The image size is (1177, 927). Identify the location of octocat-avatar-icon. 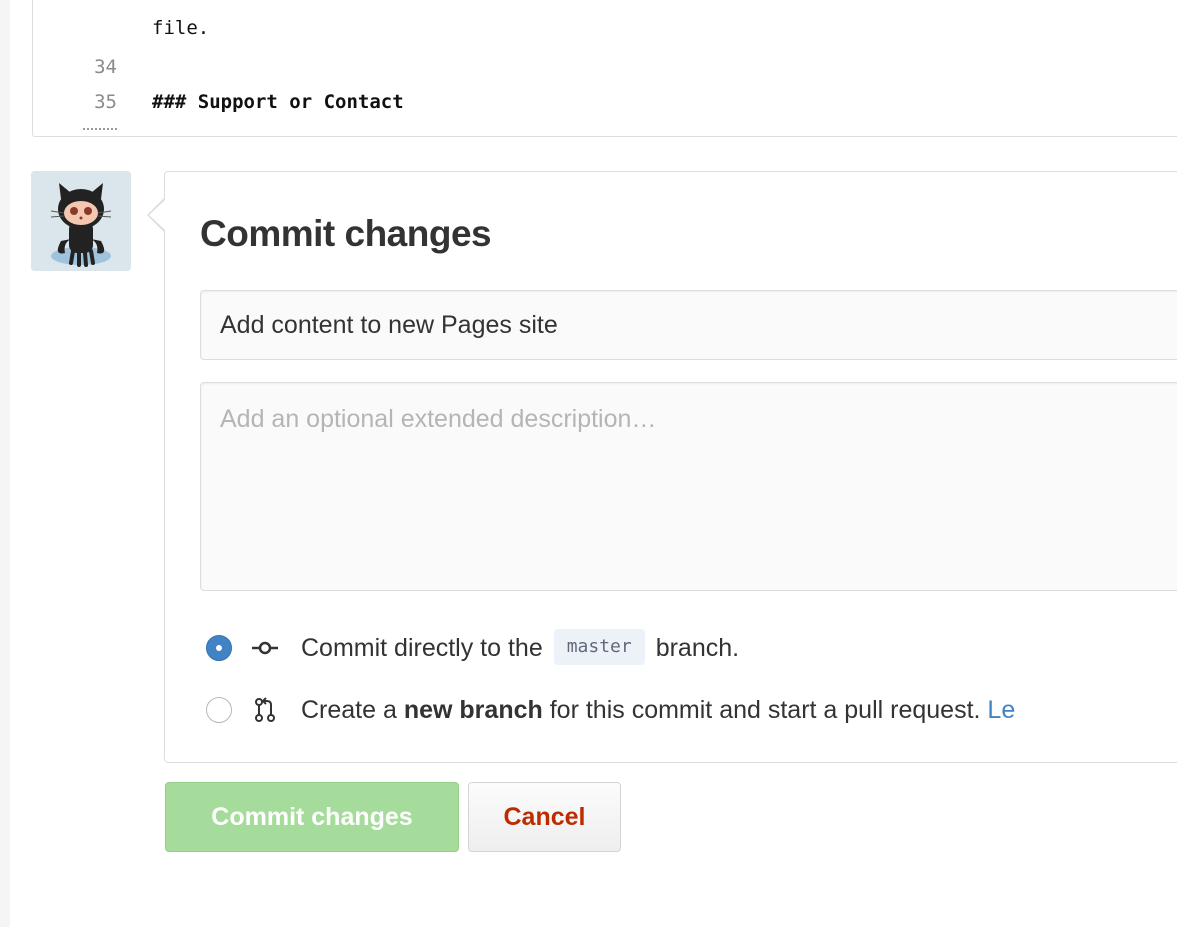
(81, 221).